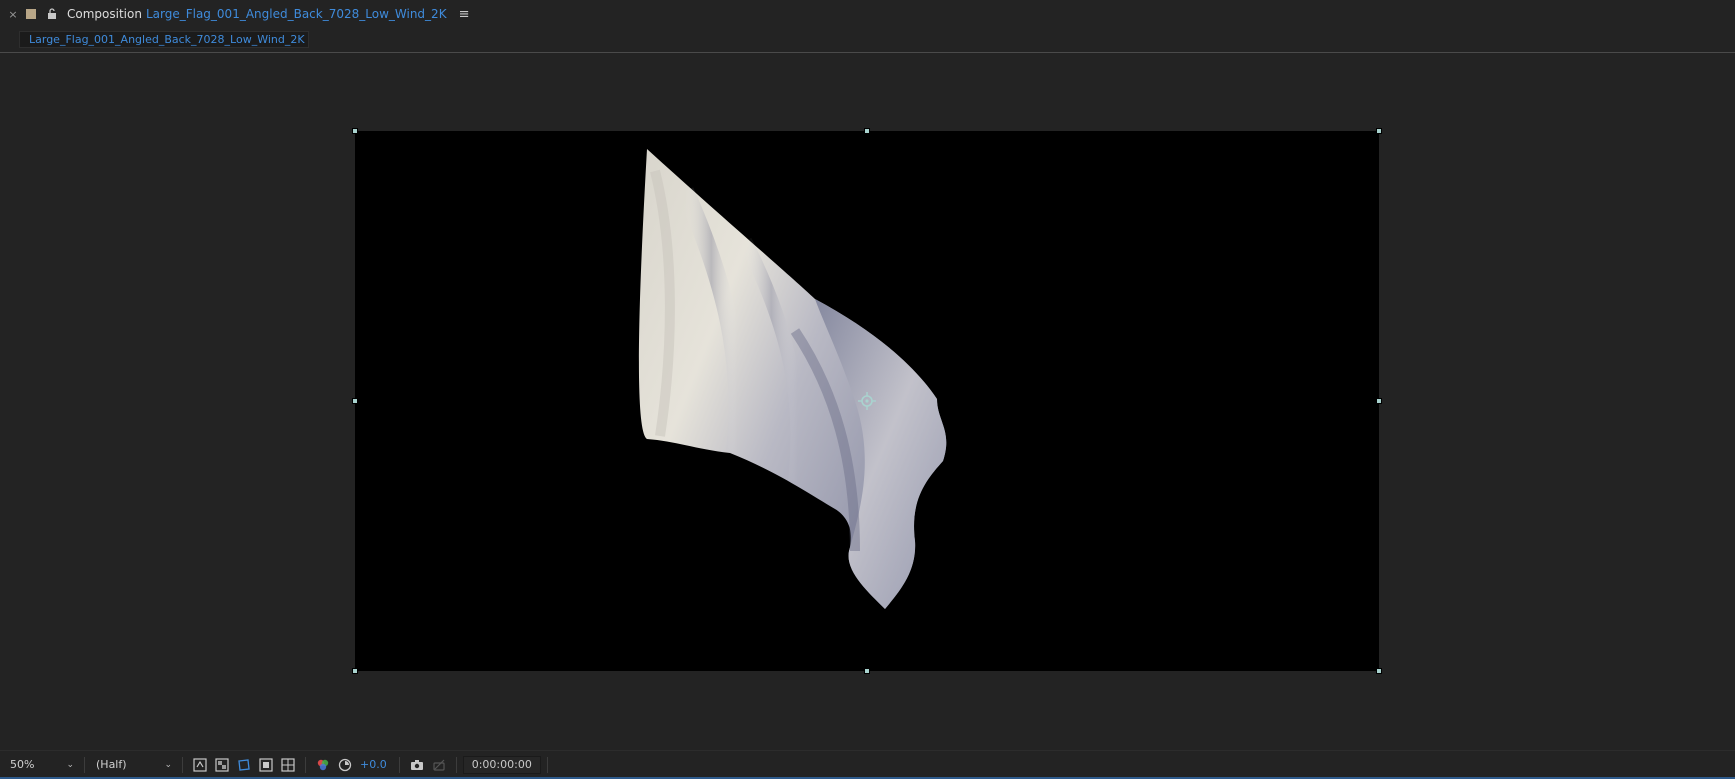  I want to click on region-of-interest-icon, so click(266, 765).